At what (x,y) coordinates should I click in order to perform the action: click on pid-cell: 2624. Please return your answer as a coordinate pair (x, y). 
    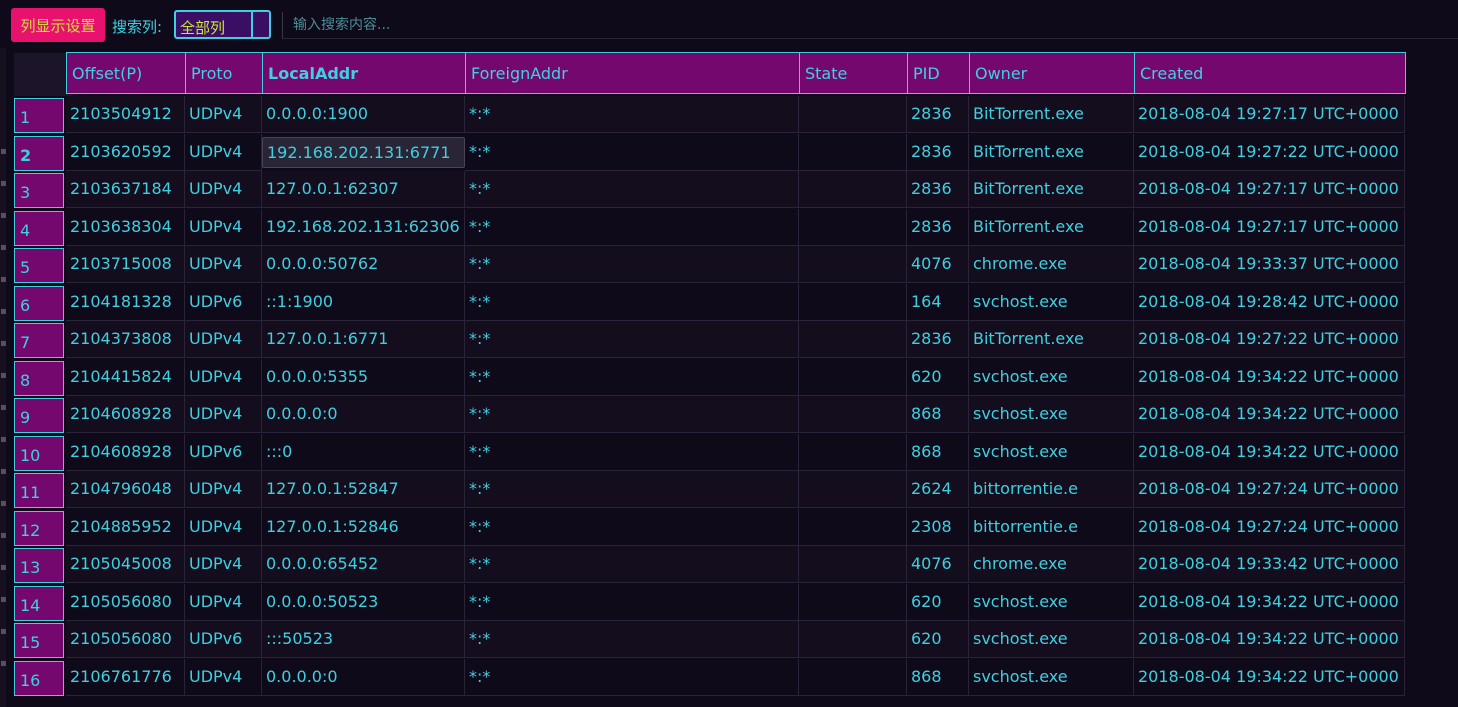
    Looking at the image, I should click on (938, 489).